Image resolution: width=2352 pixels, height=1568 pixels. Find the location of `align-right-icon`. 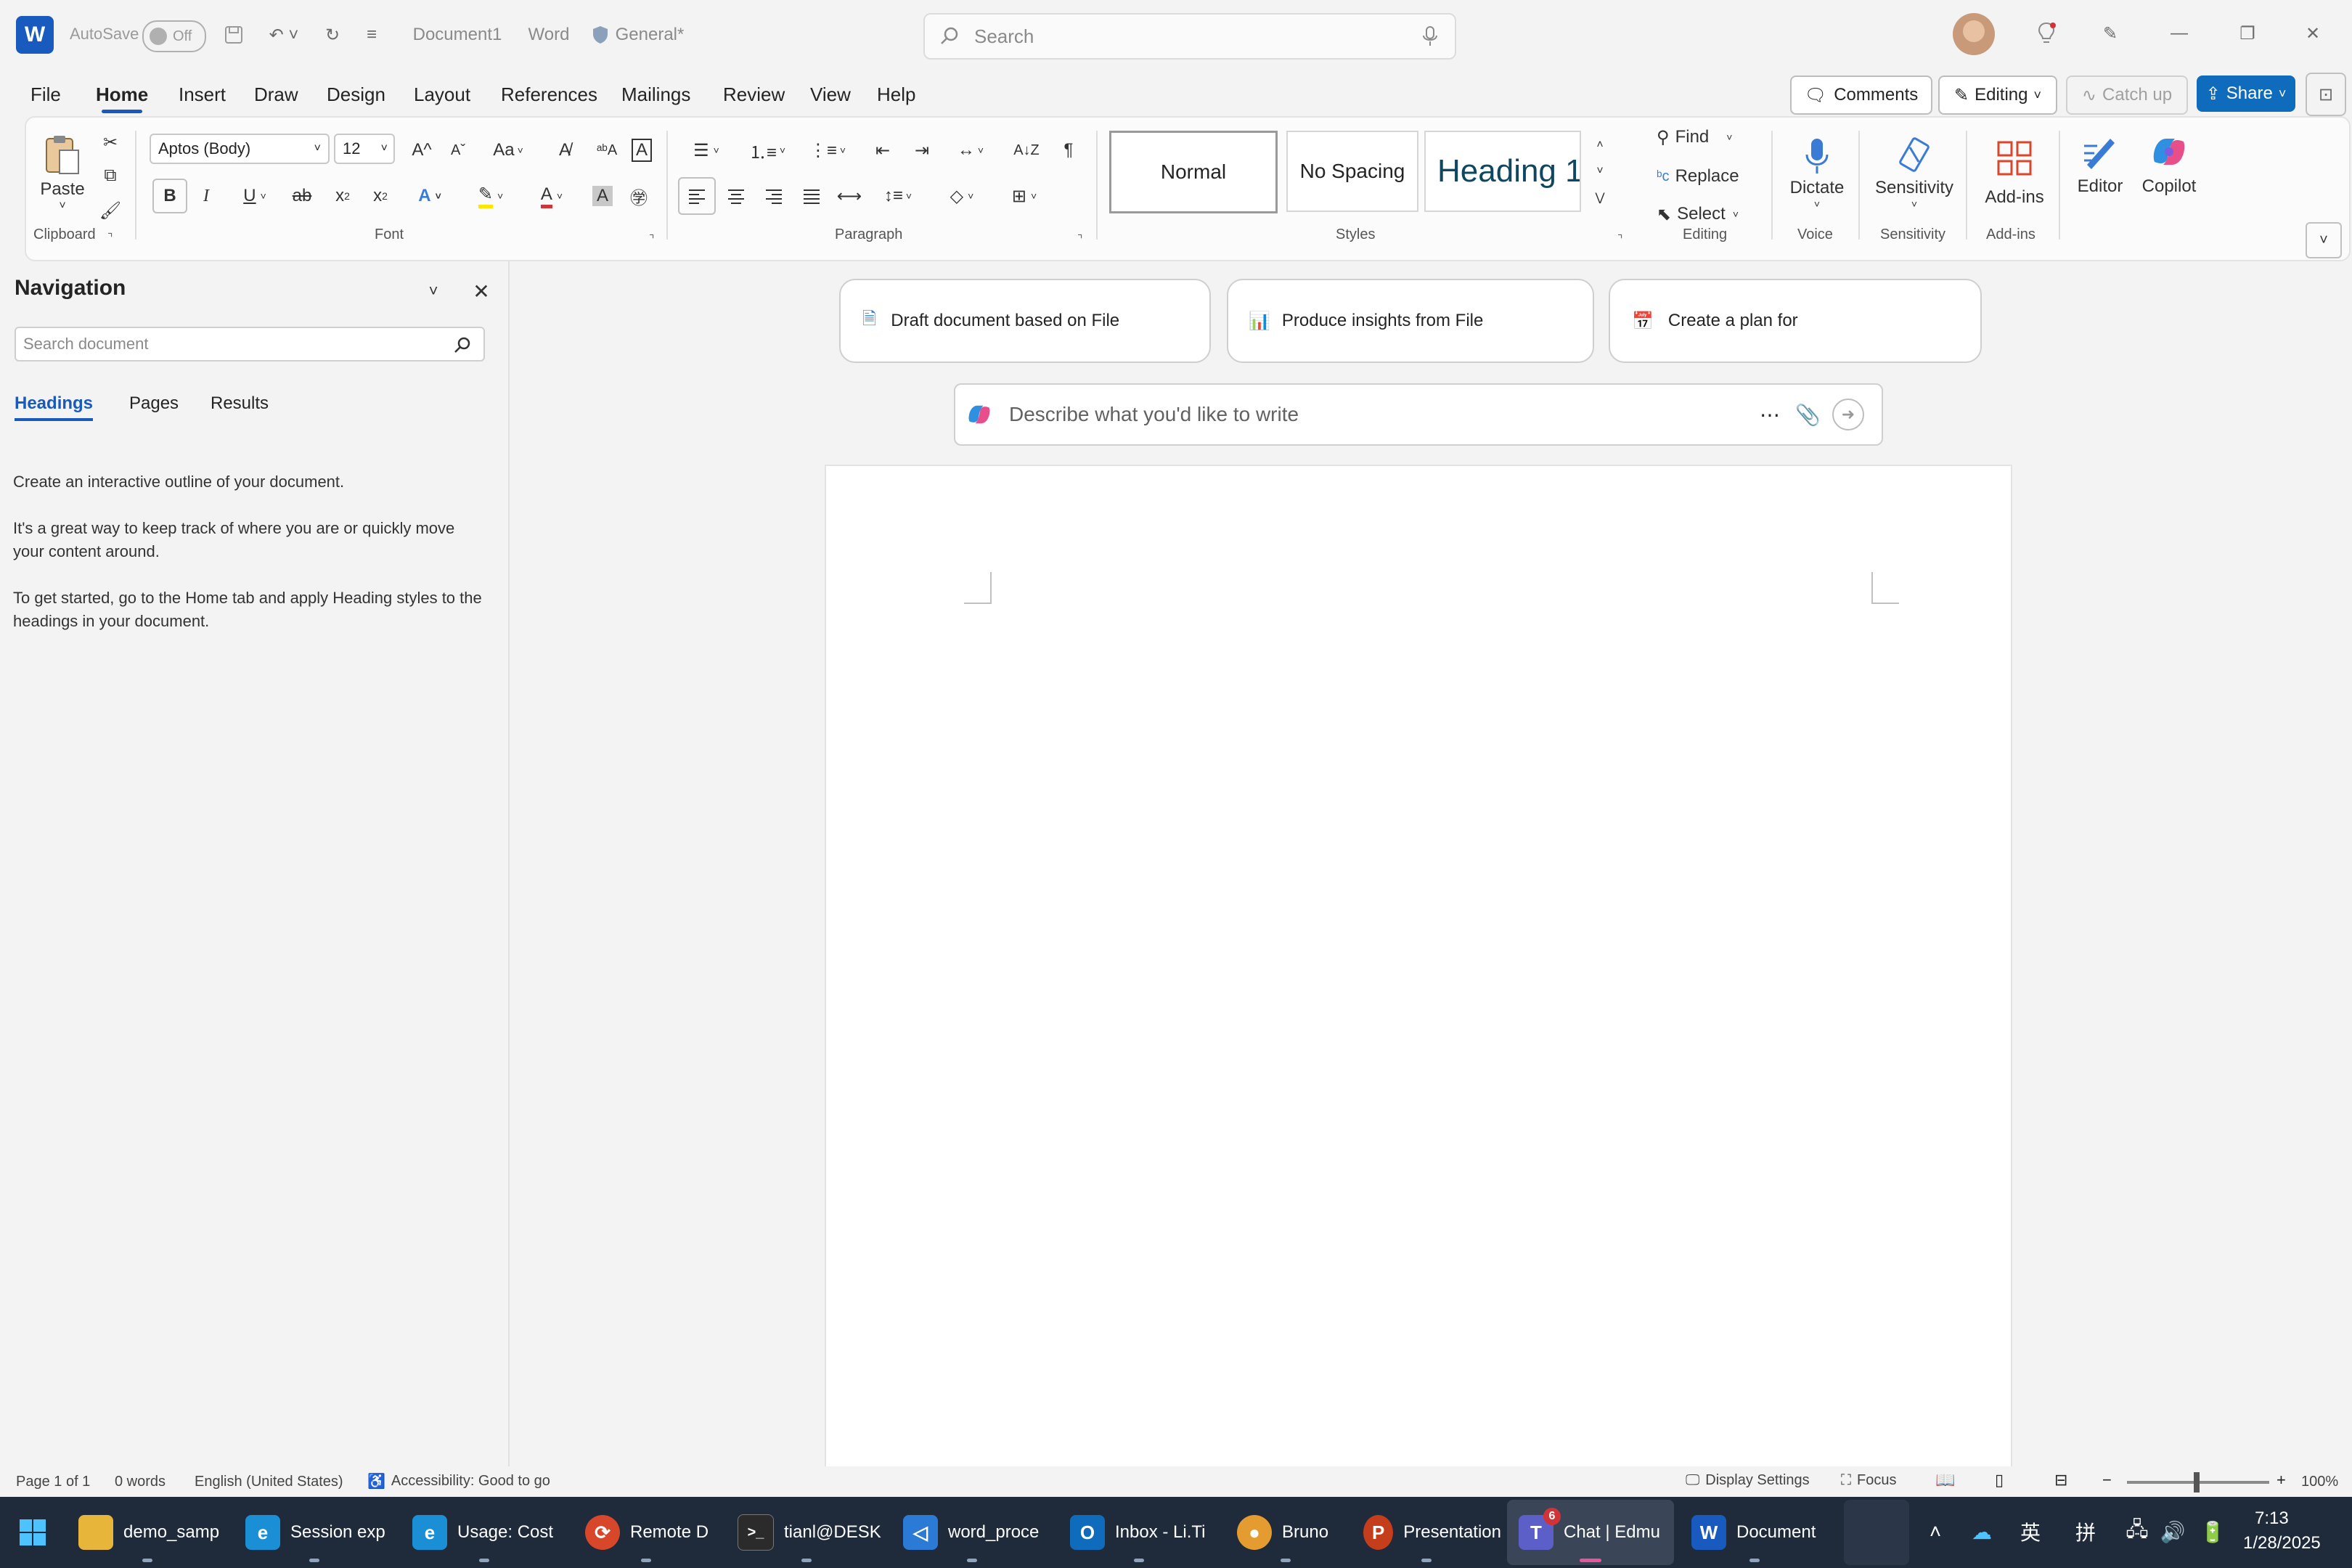

align-right-icon is located at coordinates (774, 196).